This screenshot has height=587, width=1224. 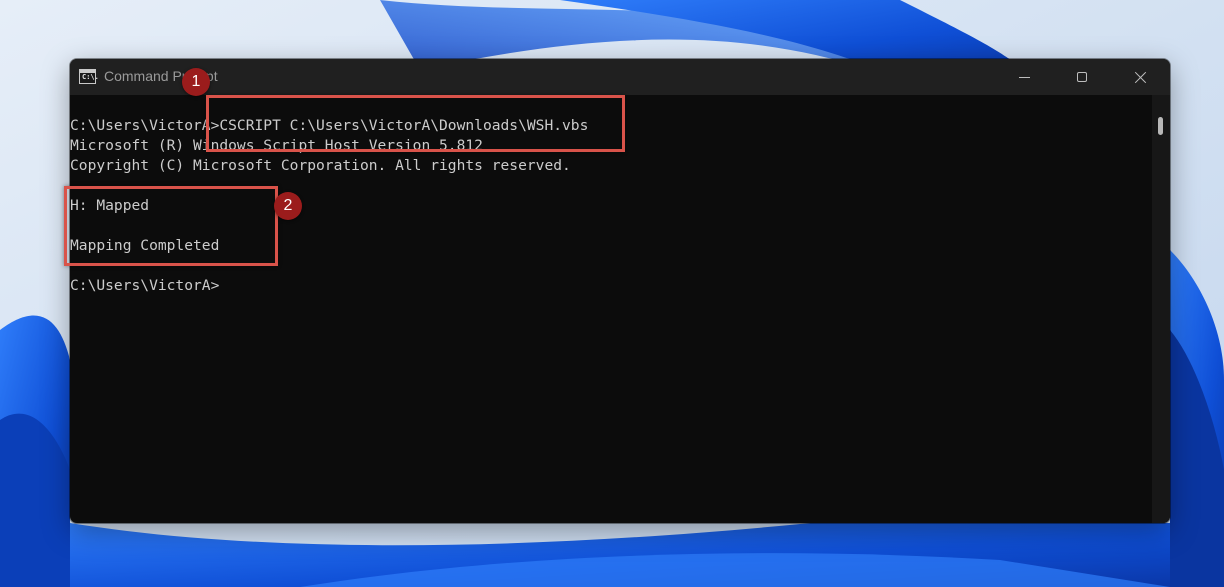 I want to click on close-icon, so click(x=1140, y=77).